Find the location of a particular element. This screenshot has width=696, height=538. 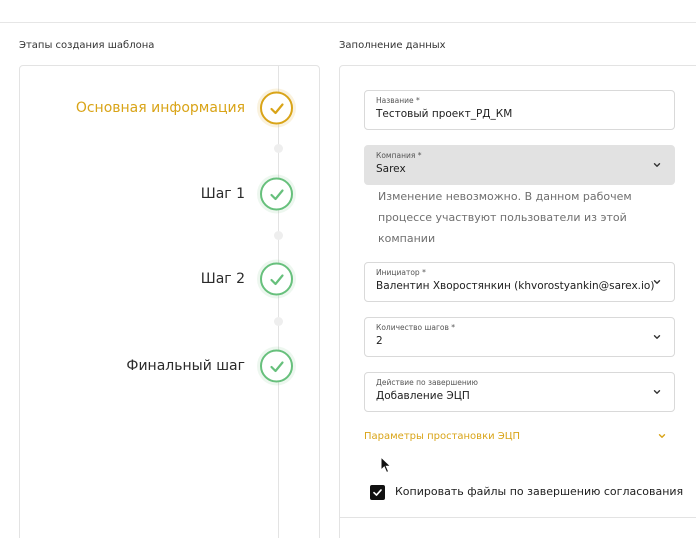

step-label: Финальный шаг is located at coordinates (185, 366).